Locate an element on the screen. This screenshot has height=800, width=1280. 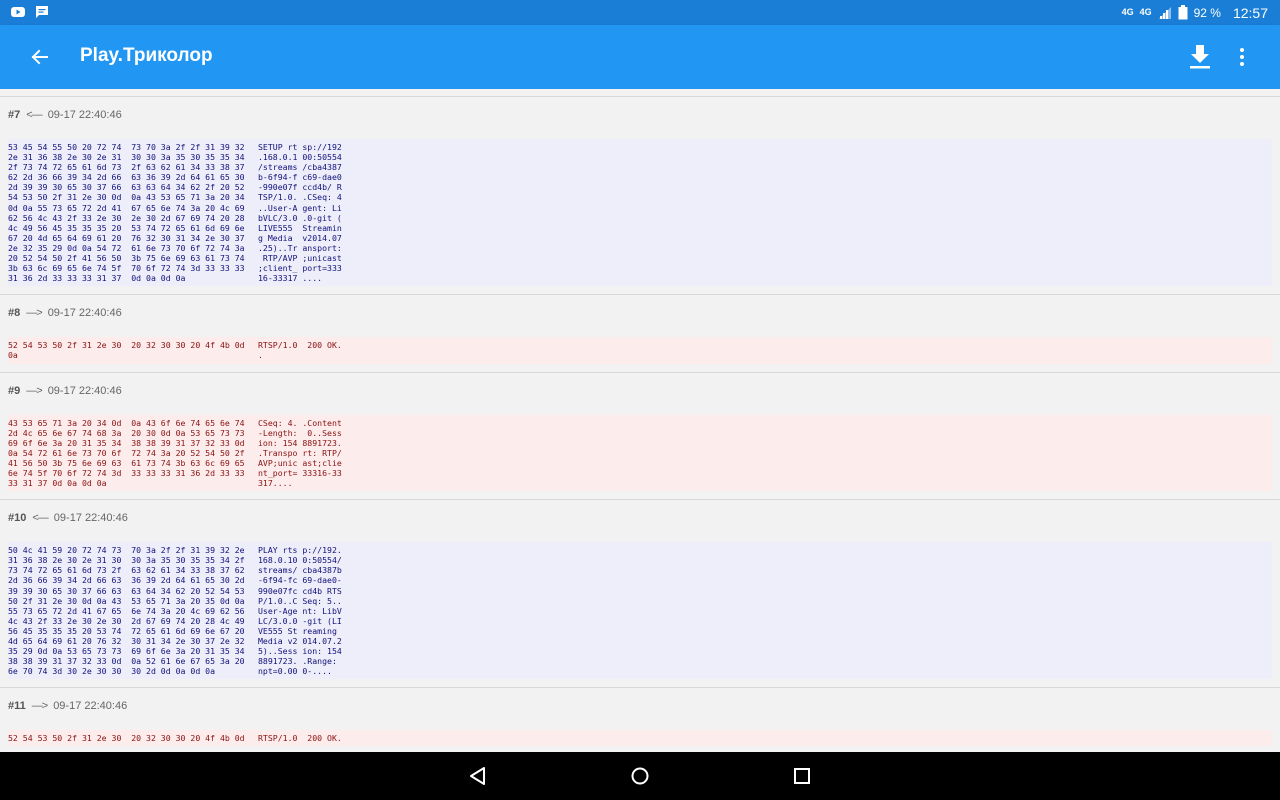
page-title: Play.Триколор is located at coordinates (146, 55).